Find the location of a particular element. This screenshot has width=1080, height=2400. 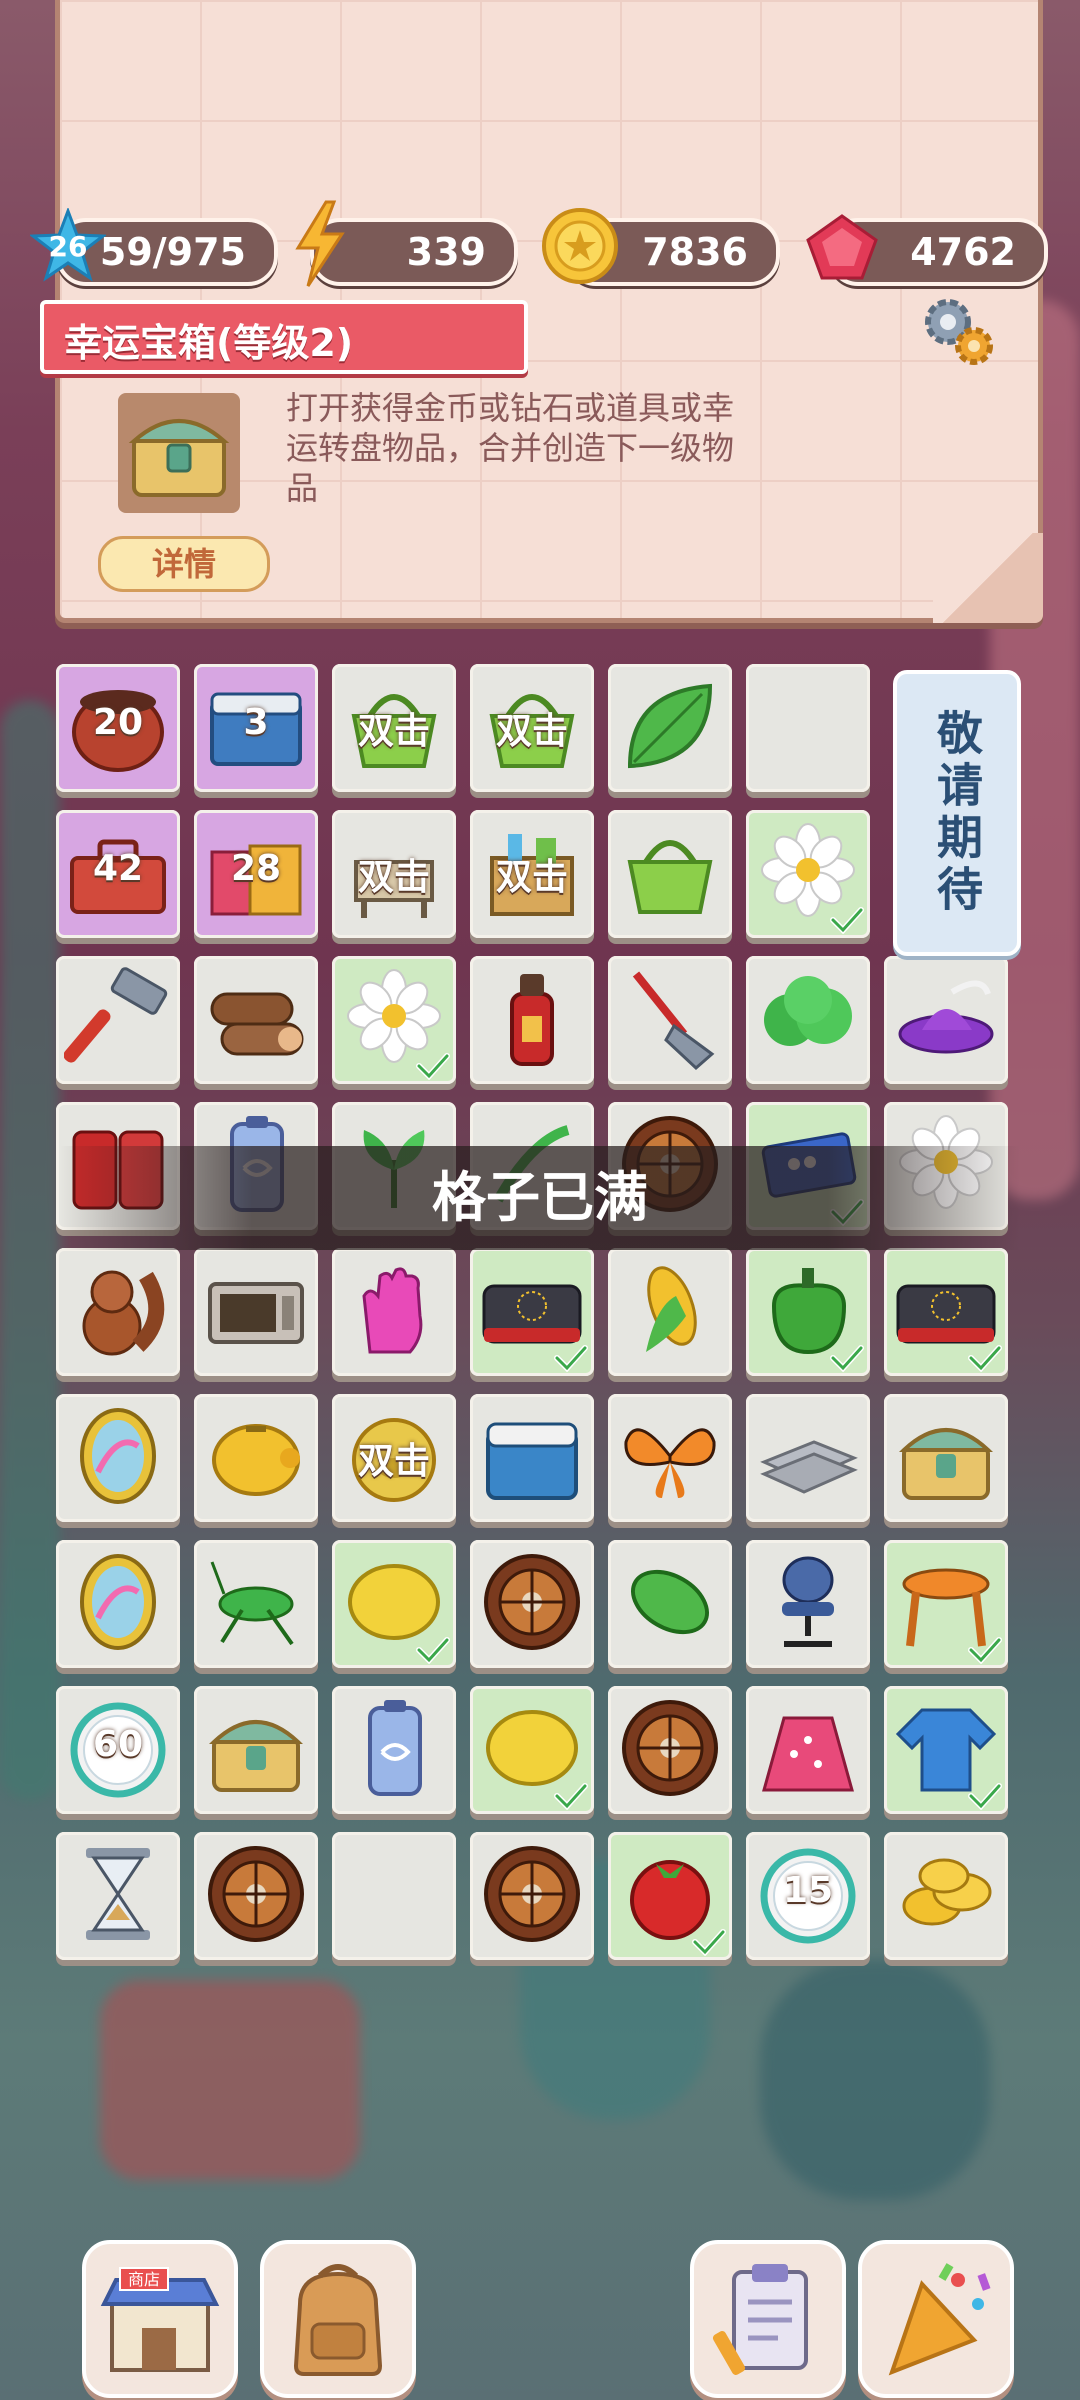

item-count-badge: 3 is located at coordinates (256, 722).